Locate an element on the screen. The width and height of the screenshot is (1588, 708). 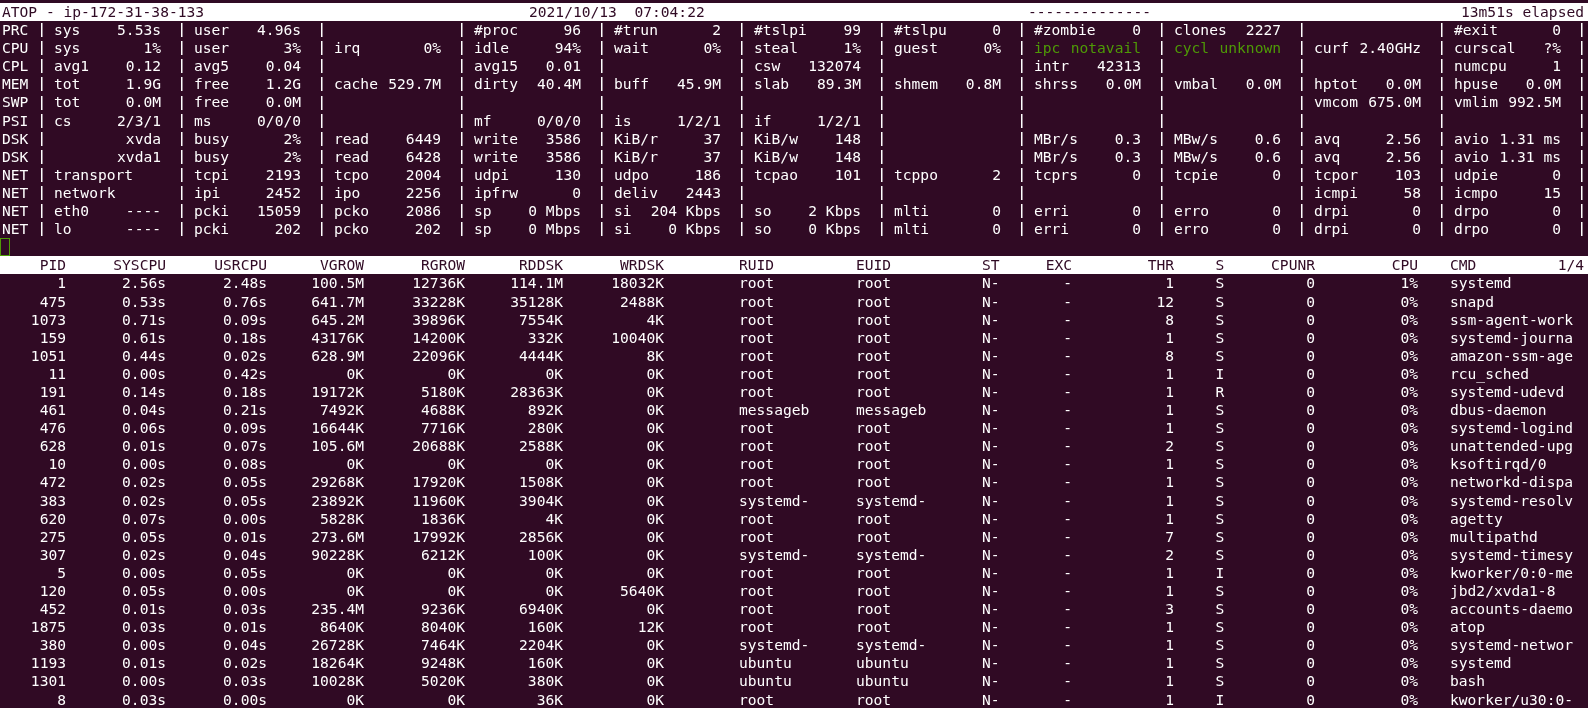
column-header: WRDSK is located at coordinates (642, 265).